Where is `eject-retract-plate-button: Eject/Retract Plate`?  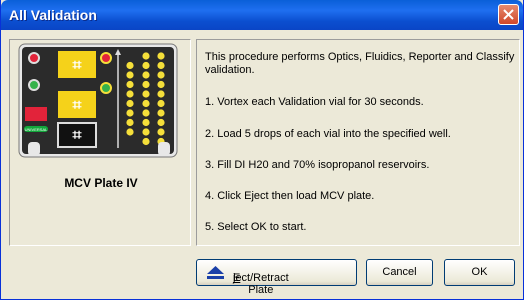 eject-retract-plate-button: Eject/Retract Plate is located at coordinates (276, 277).